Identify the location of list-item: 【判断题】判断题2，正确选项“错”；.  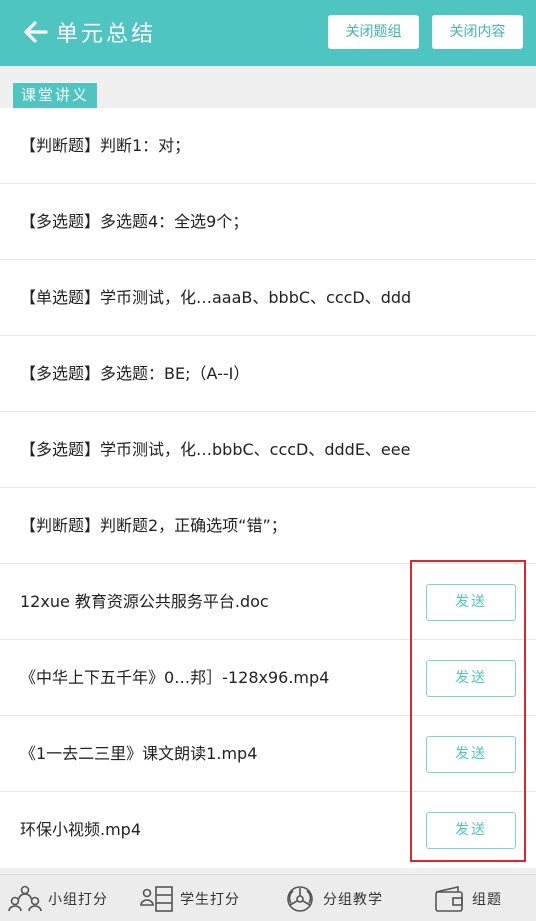
(268, 526).